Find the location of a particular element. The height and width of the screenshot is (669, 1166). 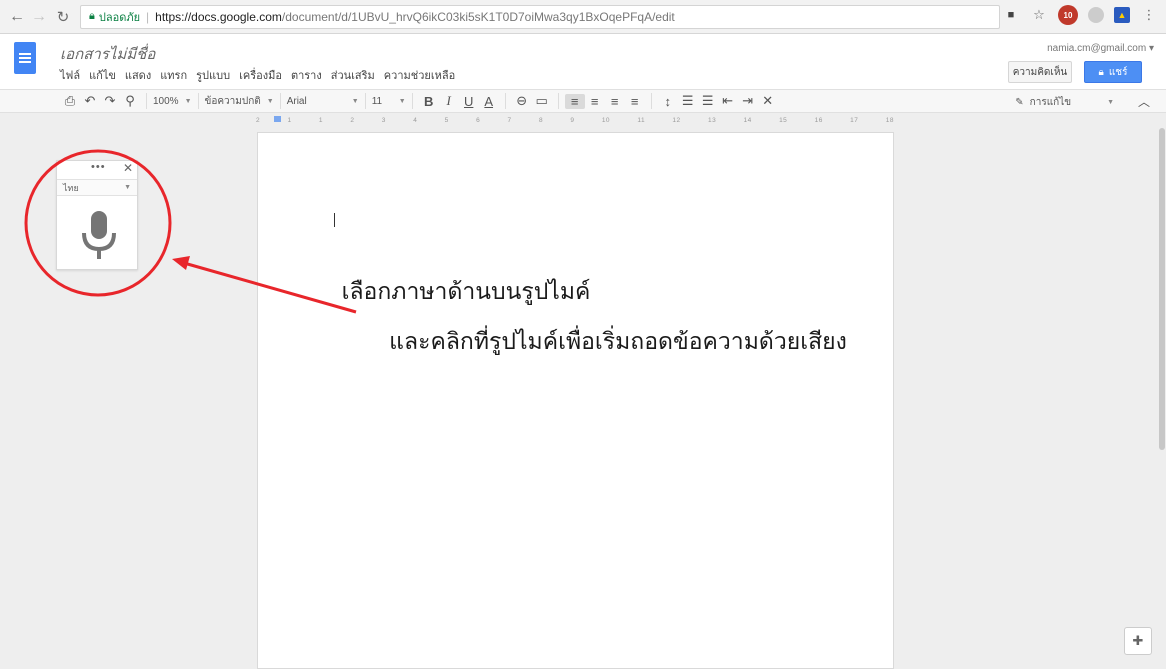

ruler-tick: 16 is located at coordinates (818, 120).